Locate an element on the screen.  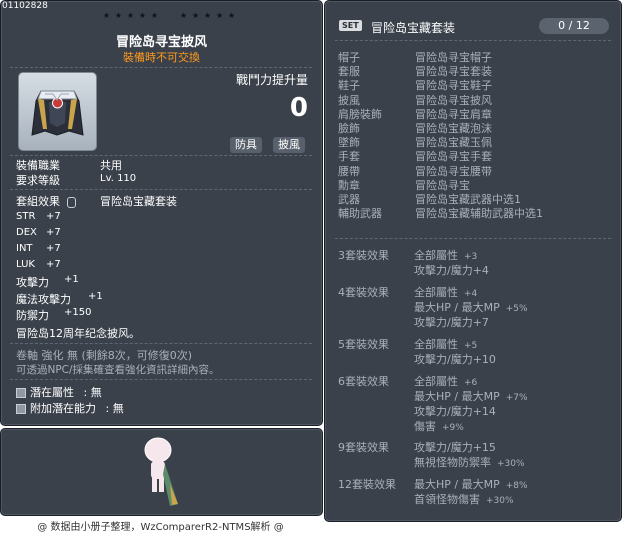
req-level-value: Lv. 110 is located at coordinates (118, 178).